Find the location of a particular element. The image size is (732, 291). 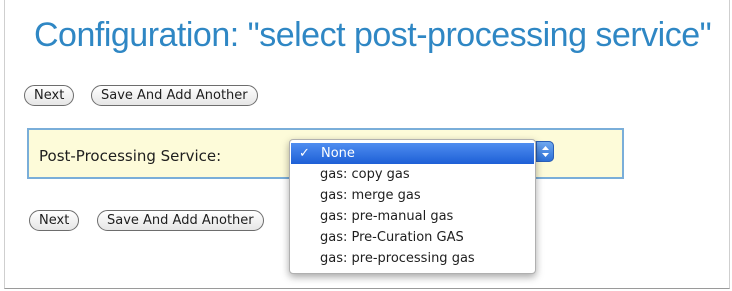

menu-option-pre-processing-gas: gas: pre-processing gas is located at coordinates (412, 258).